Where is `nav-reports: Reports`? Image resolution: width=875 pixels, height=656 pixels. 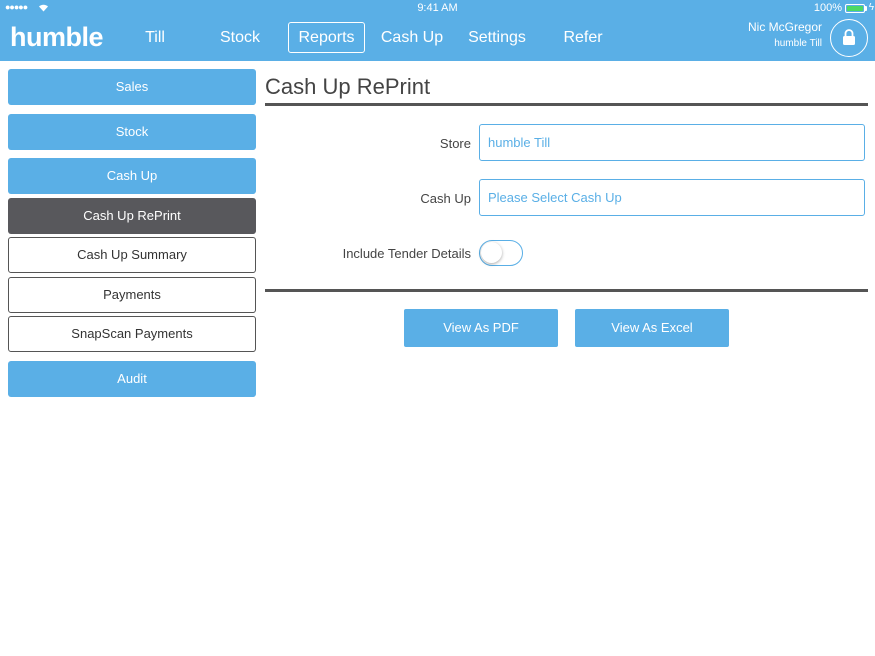 nav-reports: Reports is located at coordinates (326, 37).